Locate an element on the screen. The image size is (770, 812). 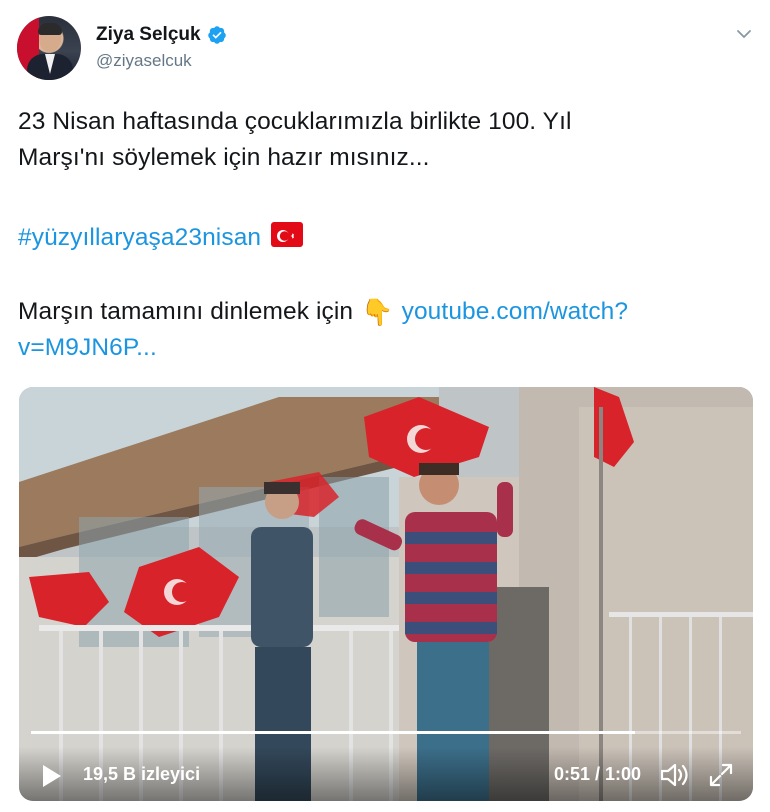
hashtag-line: #yüzyıllaryaşa23nisan is located at coordinates (161, 238).